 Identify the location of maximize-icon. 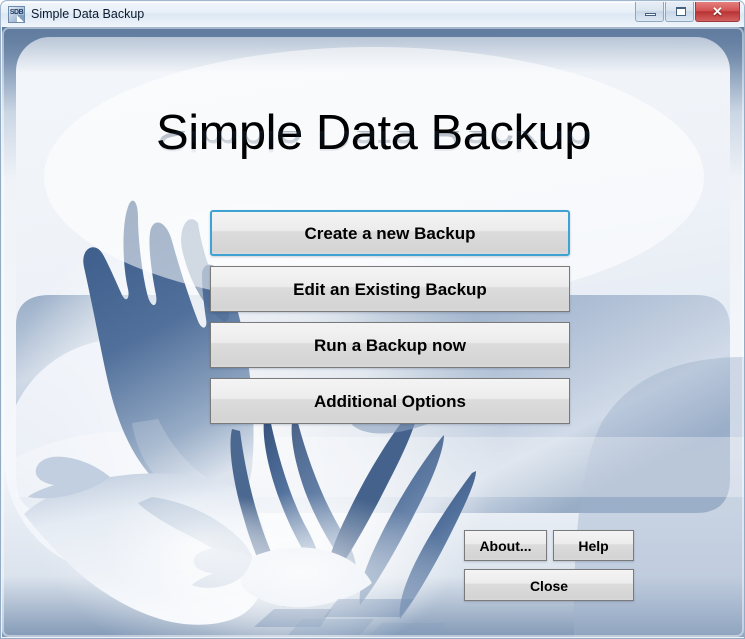
(681, 11).